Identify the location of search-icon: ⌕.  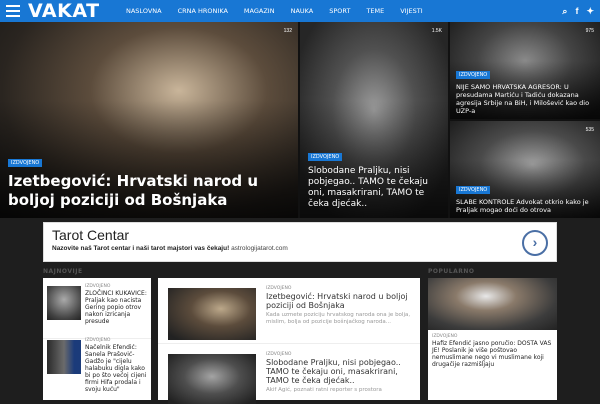
(564, 11).